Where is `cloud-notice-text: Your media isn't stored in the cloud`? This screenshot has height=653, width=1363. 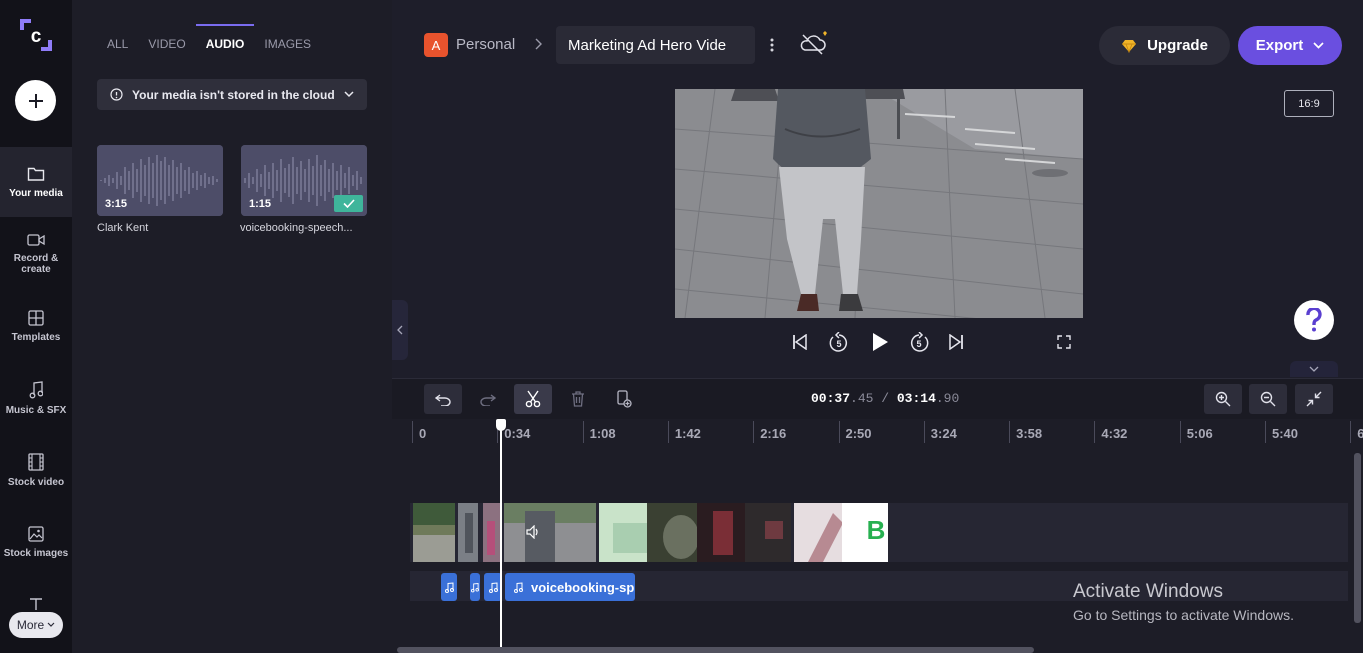 cloud-notice-text: Your media isn't stored in the cloud is located at coordinates (233, 94).